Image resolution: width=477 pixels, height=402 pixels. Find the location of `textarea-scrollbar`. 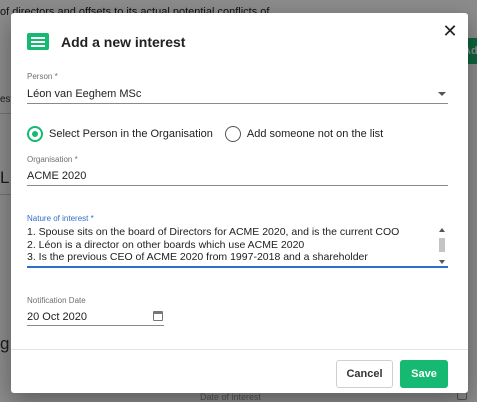

textarea-scrollbar is located at coordinates (442, 246).